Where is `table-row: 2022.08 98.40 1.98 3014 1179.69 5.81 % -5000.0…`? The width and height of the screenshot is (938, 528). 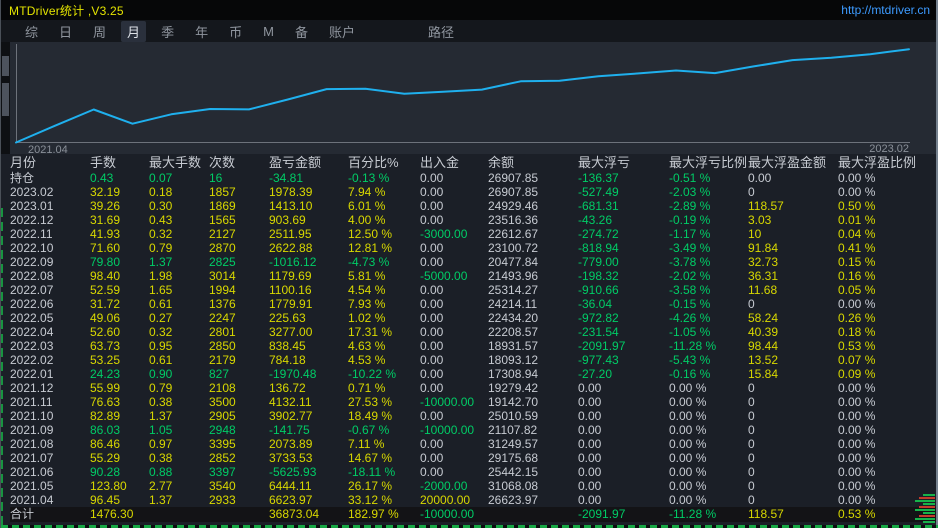 table-row: 2022.08 98.40 1.98 3014 1179.69 5.81 % -5000.0… is located at coordinates (474, 276).